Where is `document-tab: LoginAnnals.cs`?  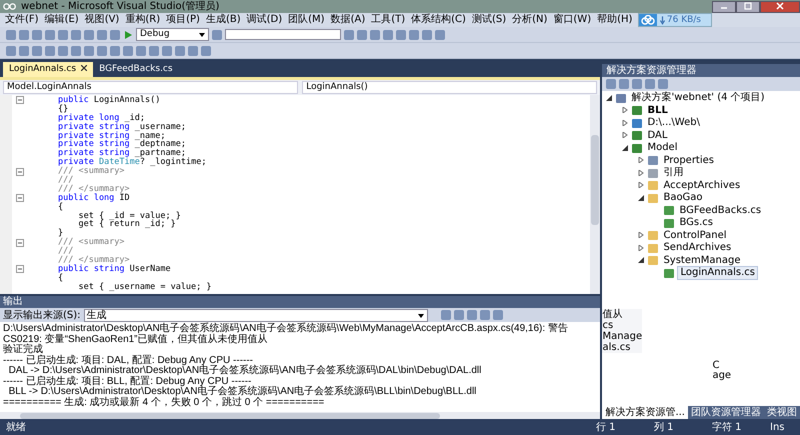 document-tab: LoginAnnals.cs is located at coordinates (48, 69).